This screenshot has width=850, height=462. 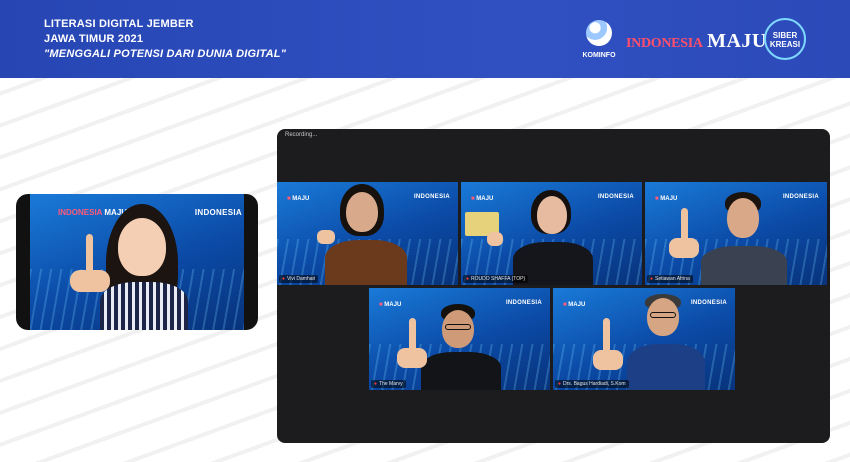 I want to click on siber-logo-text: SIBER, so click(x=785, y=35).